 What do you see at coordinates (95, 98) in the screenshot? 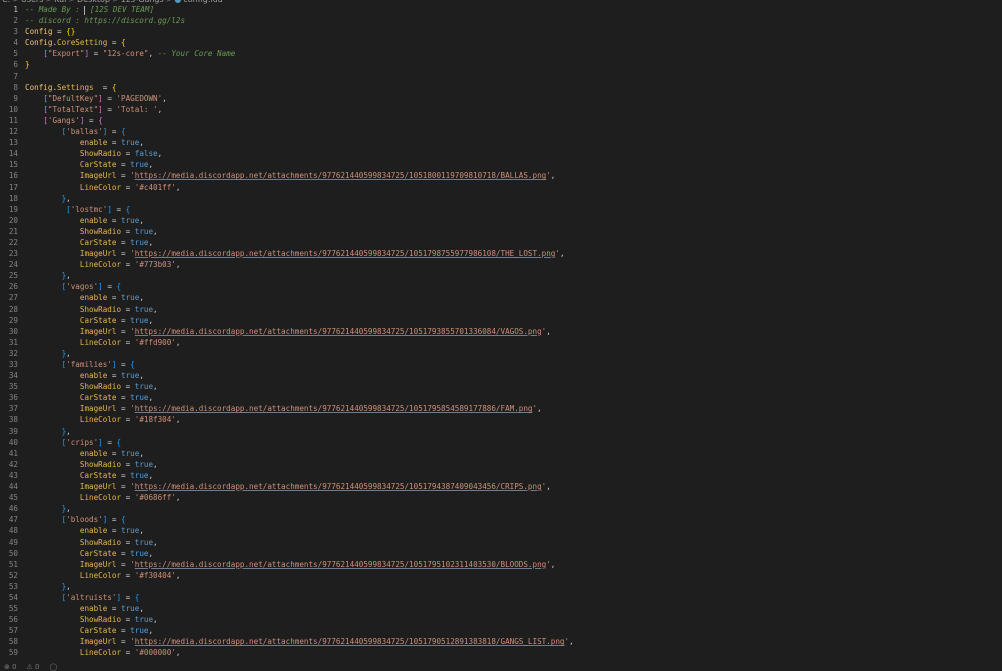
I see `line-text: ["DefultKey"] = 'PAGEDOWN',` at bounding box center [95, 98].